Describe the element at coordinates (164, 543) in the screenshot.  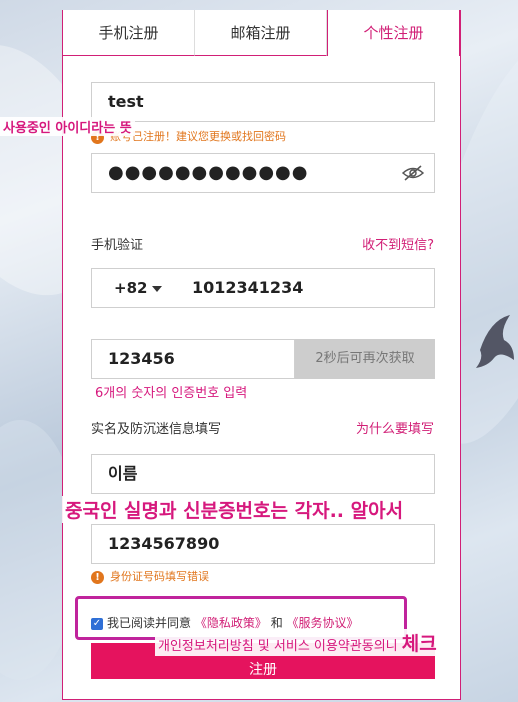
I see `id-number-value: 1234567890` at that location.